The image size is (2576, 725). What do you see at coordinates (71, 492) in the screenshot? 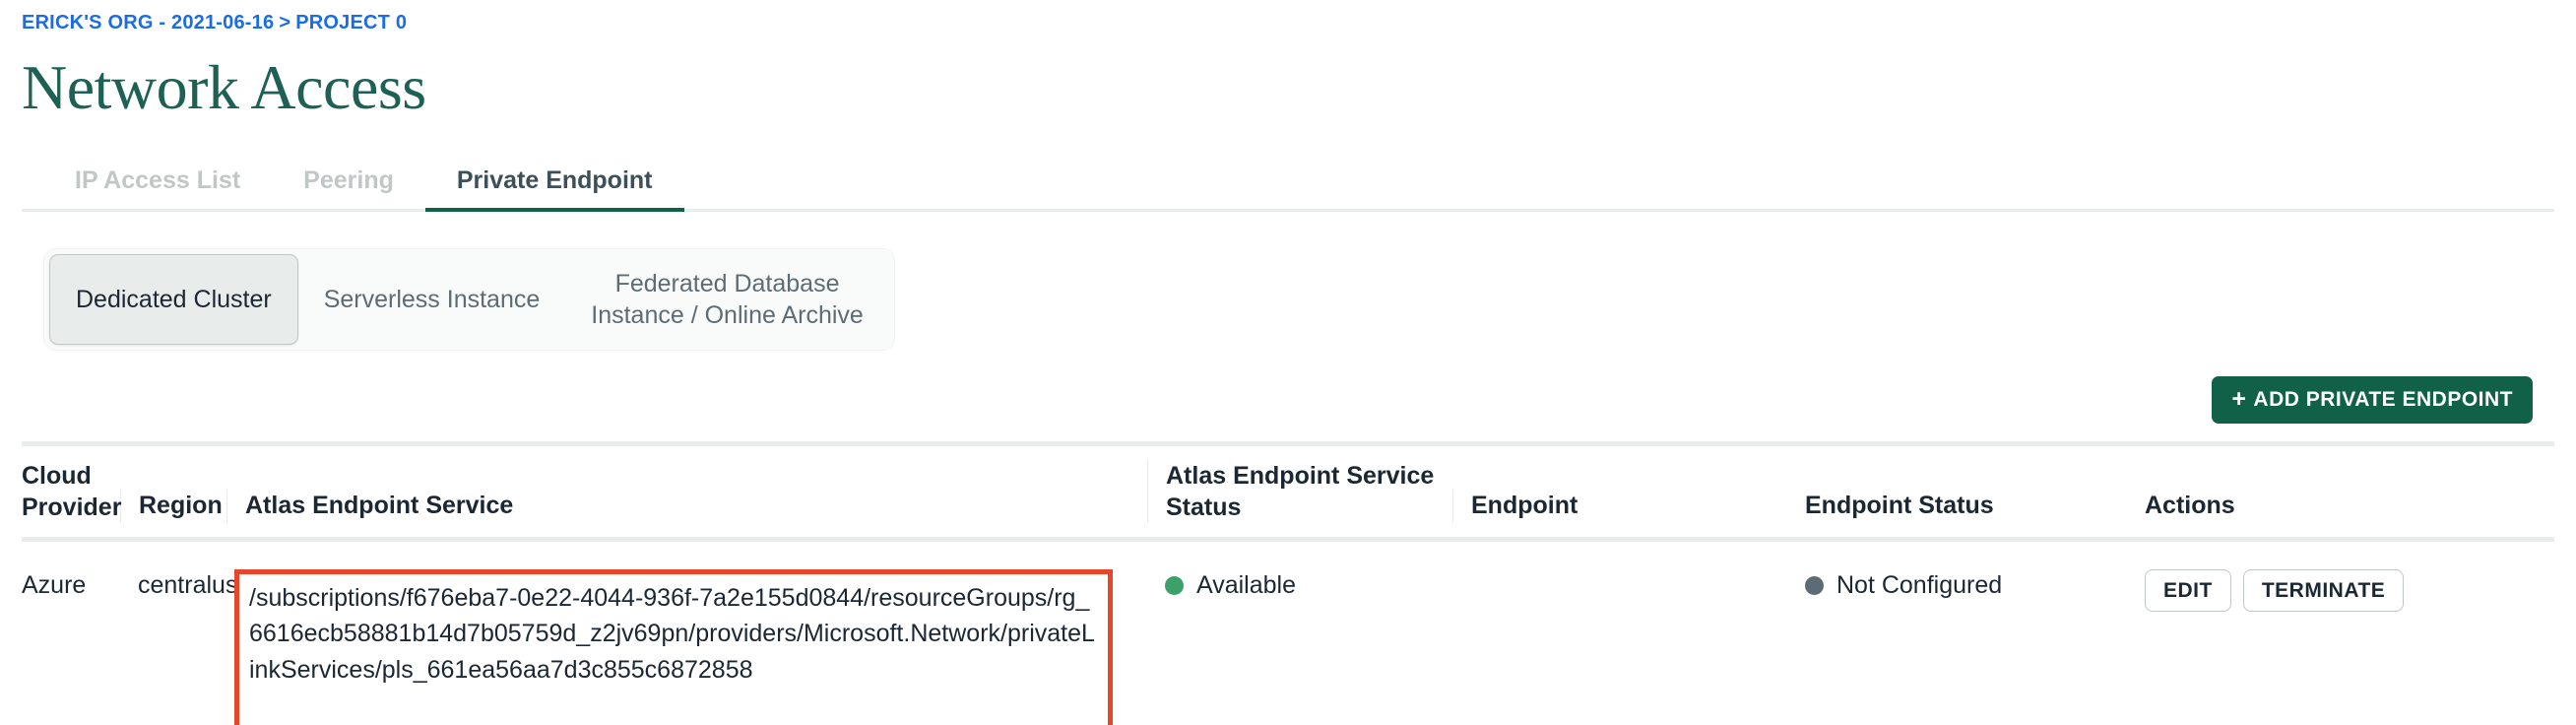
I see `column-header-cloud-provider: Cloud Provider` at bounding box center [71, 492].